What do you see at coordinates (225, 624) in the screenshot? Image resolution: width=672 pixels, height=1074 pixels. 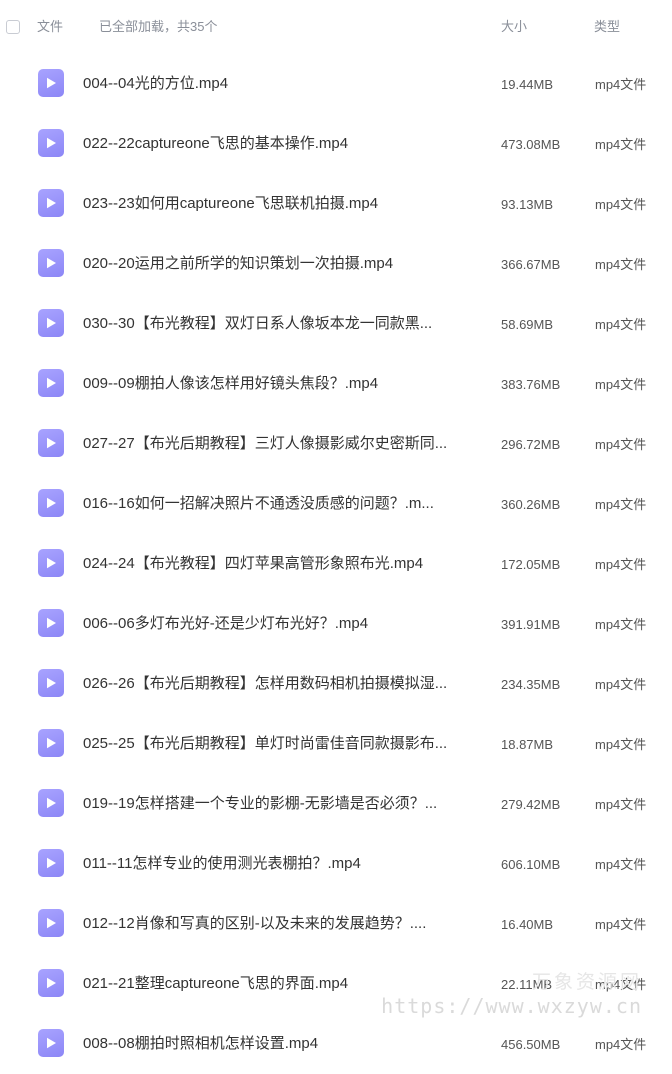 I see `file-name: 006--06多灯布光好-还是少灯布光好？.mp4` at bounding box center [225, 624].